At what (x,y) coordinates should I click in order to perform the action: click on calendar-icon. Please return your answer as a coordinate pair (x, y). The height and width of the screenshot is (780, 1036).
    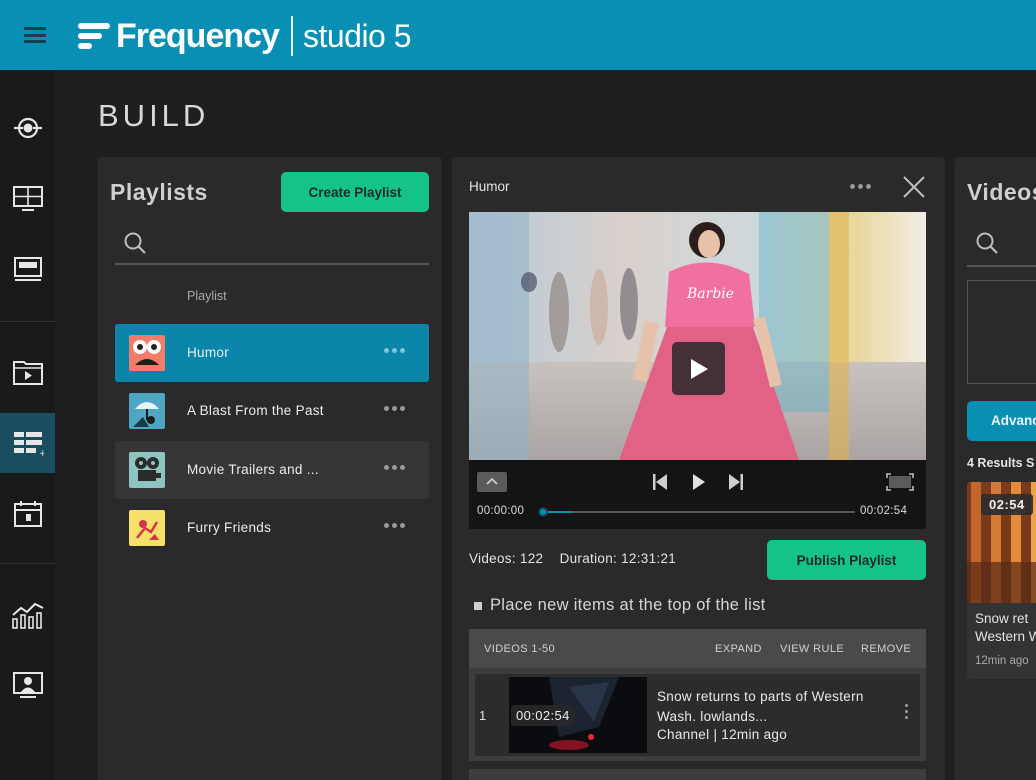
    Looking at the image, I should click on (27, 514).